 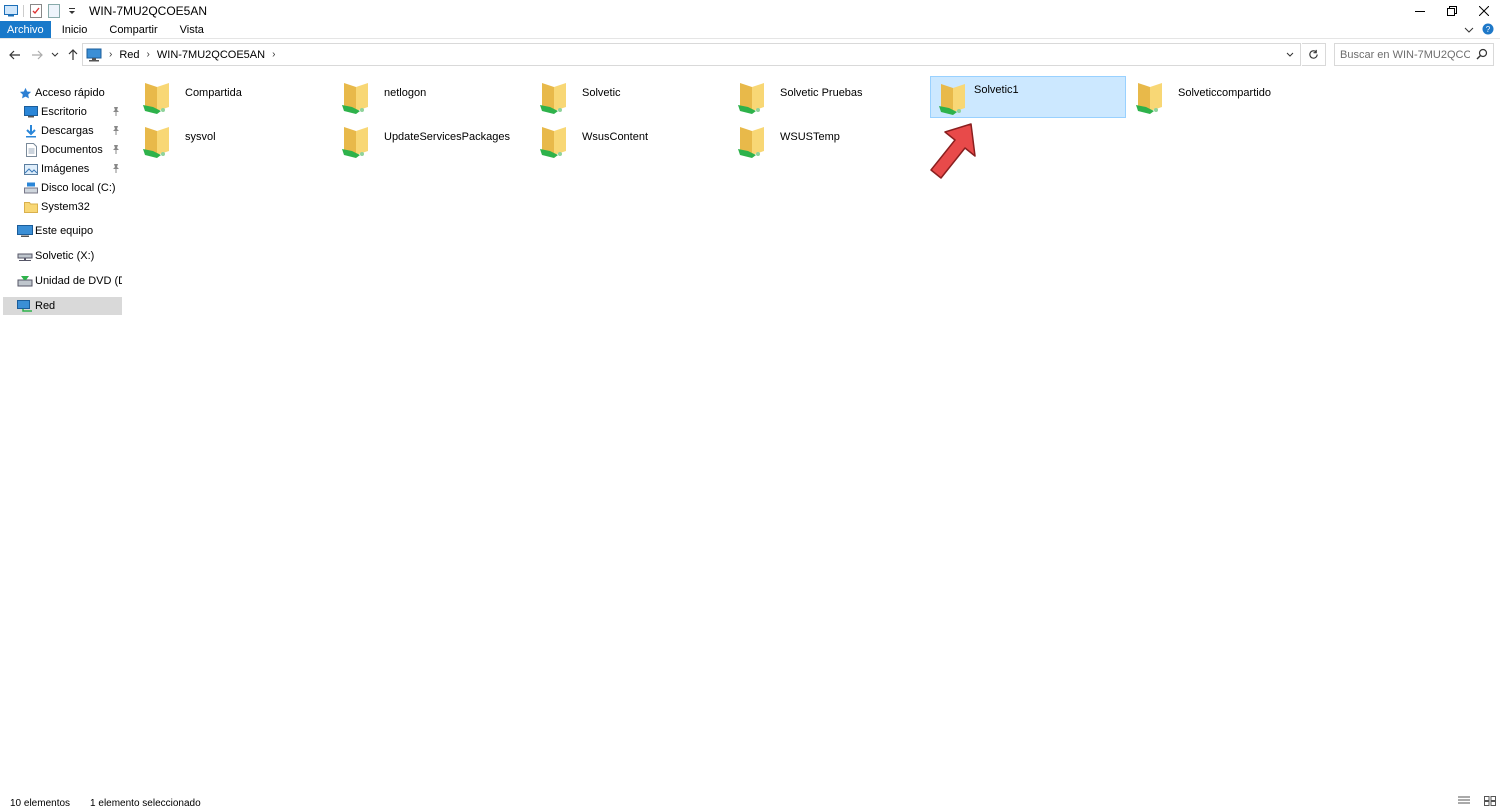 I want to click on sidebar-item-label: Unidad de DVD (D:) S, so click(x=78, y=281).